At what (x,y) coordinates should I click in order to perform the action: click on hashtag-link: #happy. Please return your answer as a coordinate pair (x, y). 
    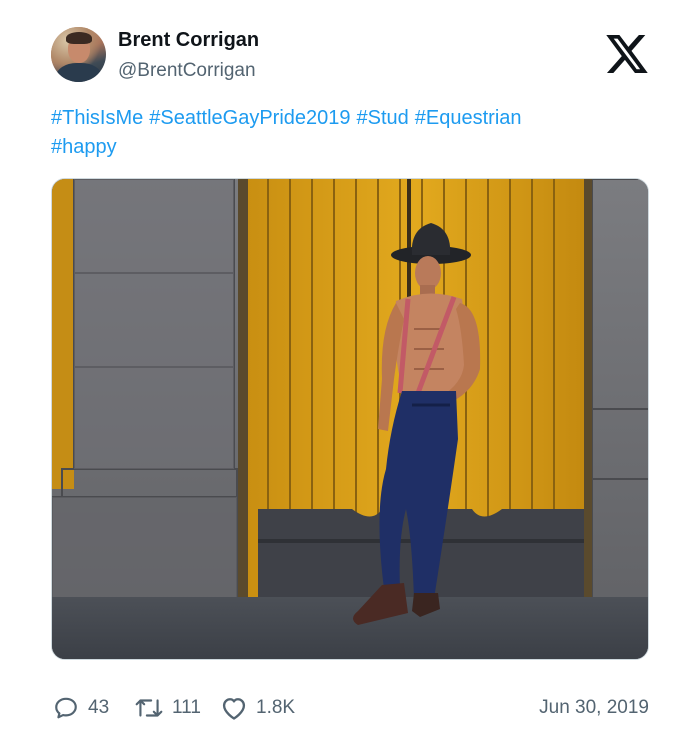
    Looking at the image, I should click on (84, 147).